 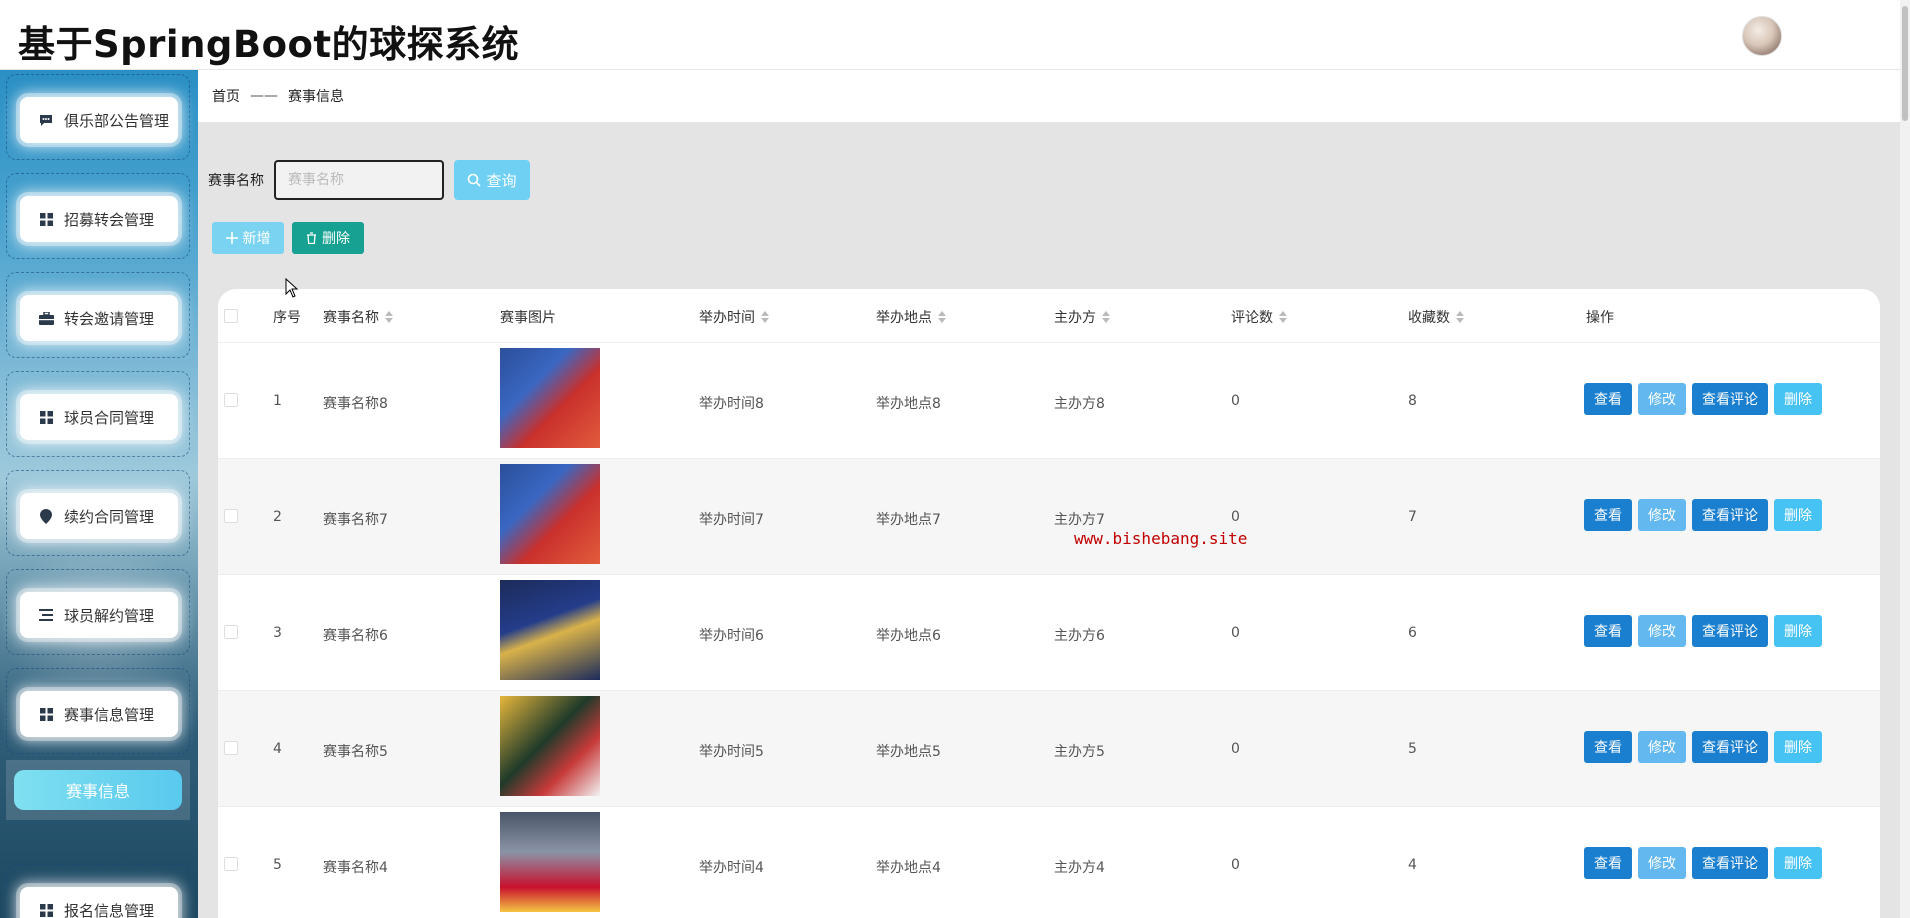 What do you see at coordinates (359, 180) in the screenshot?
I see `match-name-search-input` at bounding box center [359, 180].